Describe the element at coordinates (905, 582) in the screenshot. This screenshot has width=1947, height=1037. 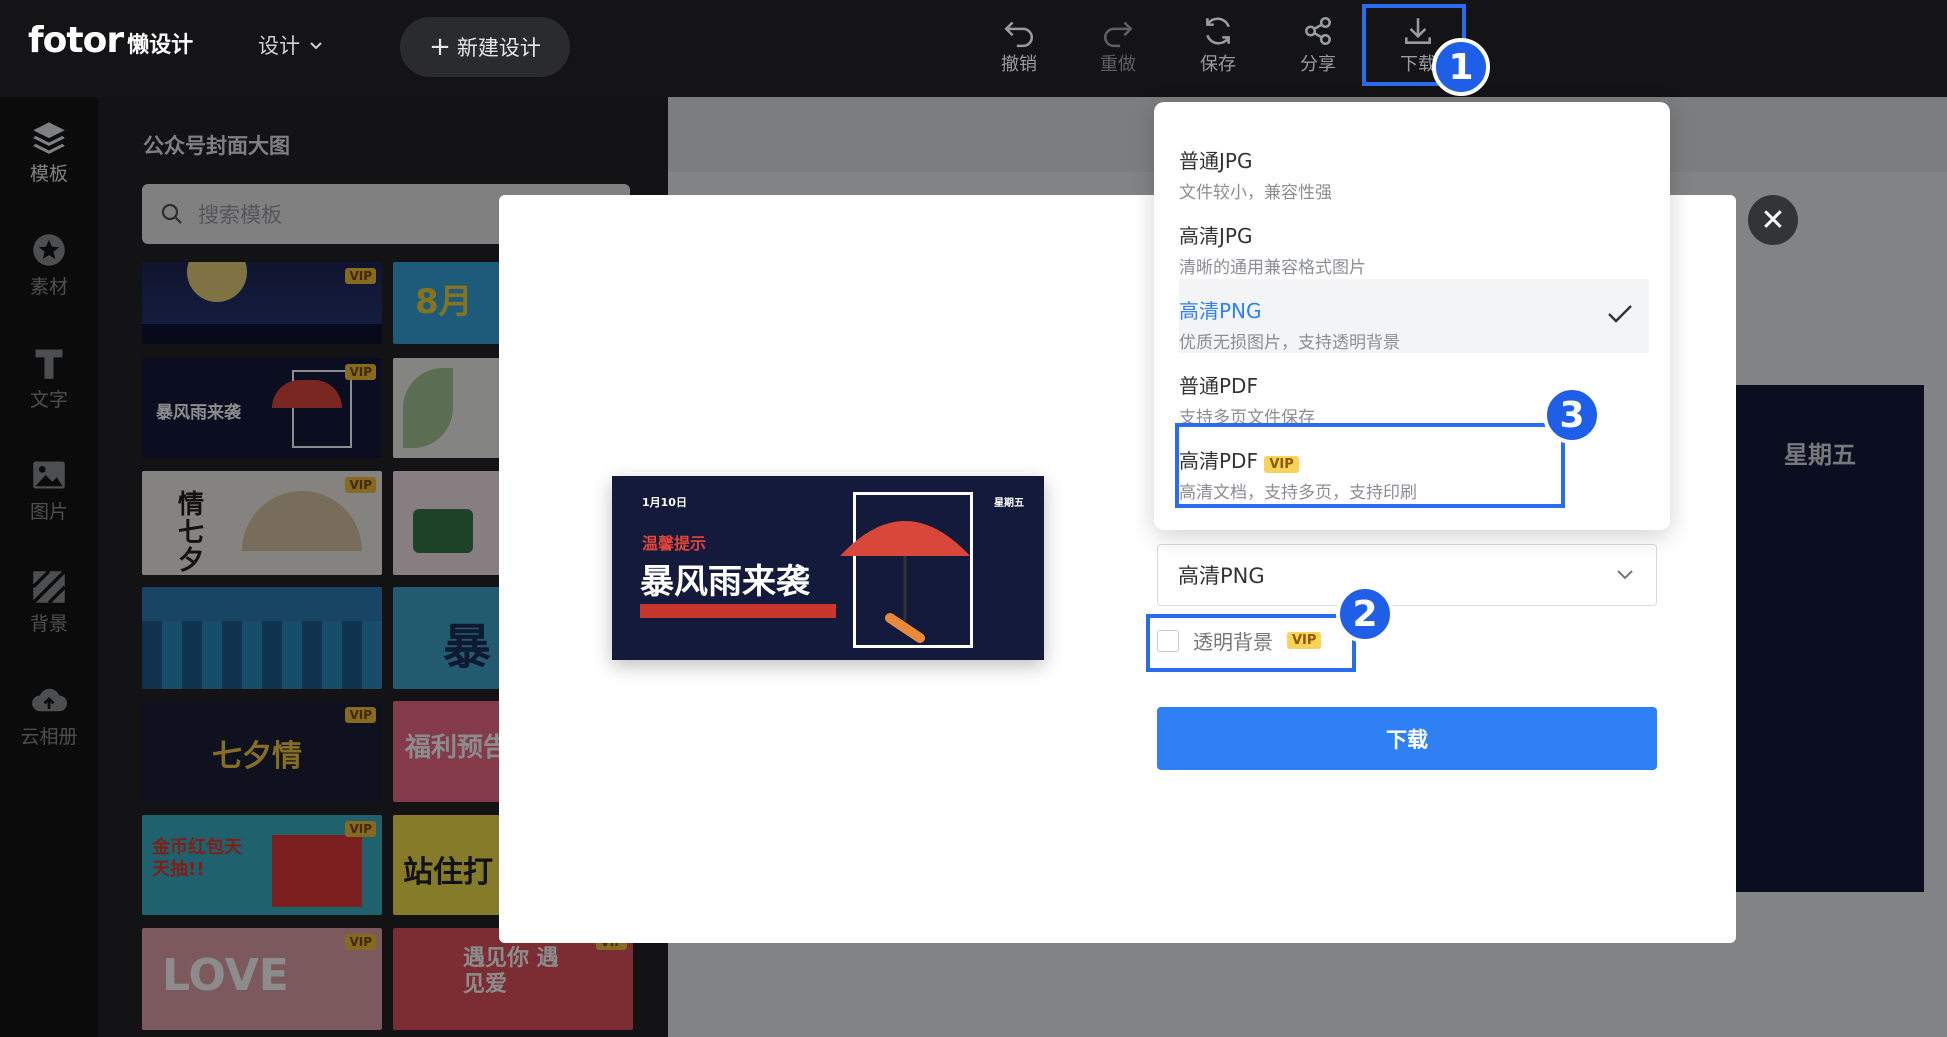
I see `umbrella-illustration` at that location.